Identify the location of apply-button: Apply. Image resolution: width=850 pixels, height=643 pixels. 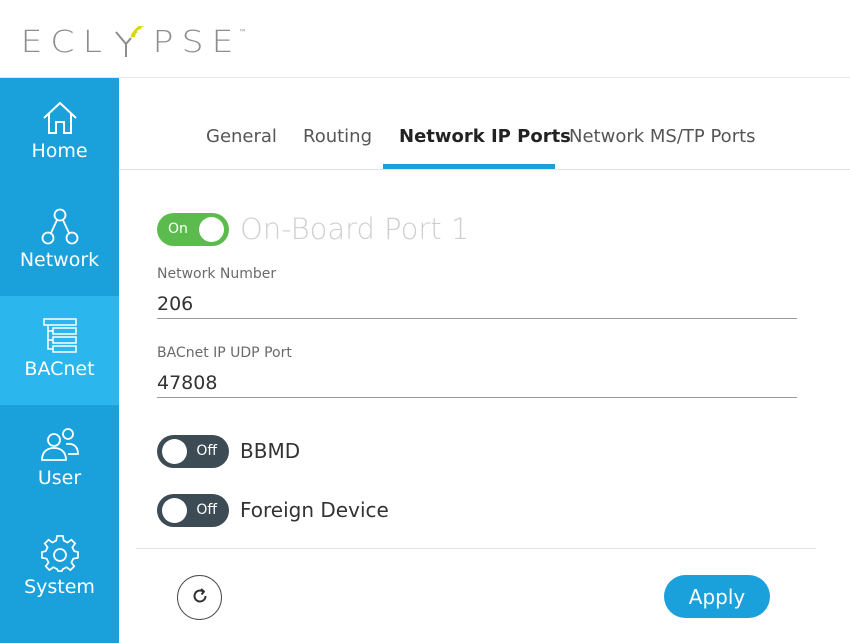
(717, 596).